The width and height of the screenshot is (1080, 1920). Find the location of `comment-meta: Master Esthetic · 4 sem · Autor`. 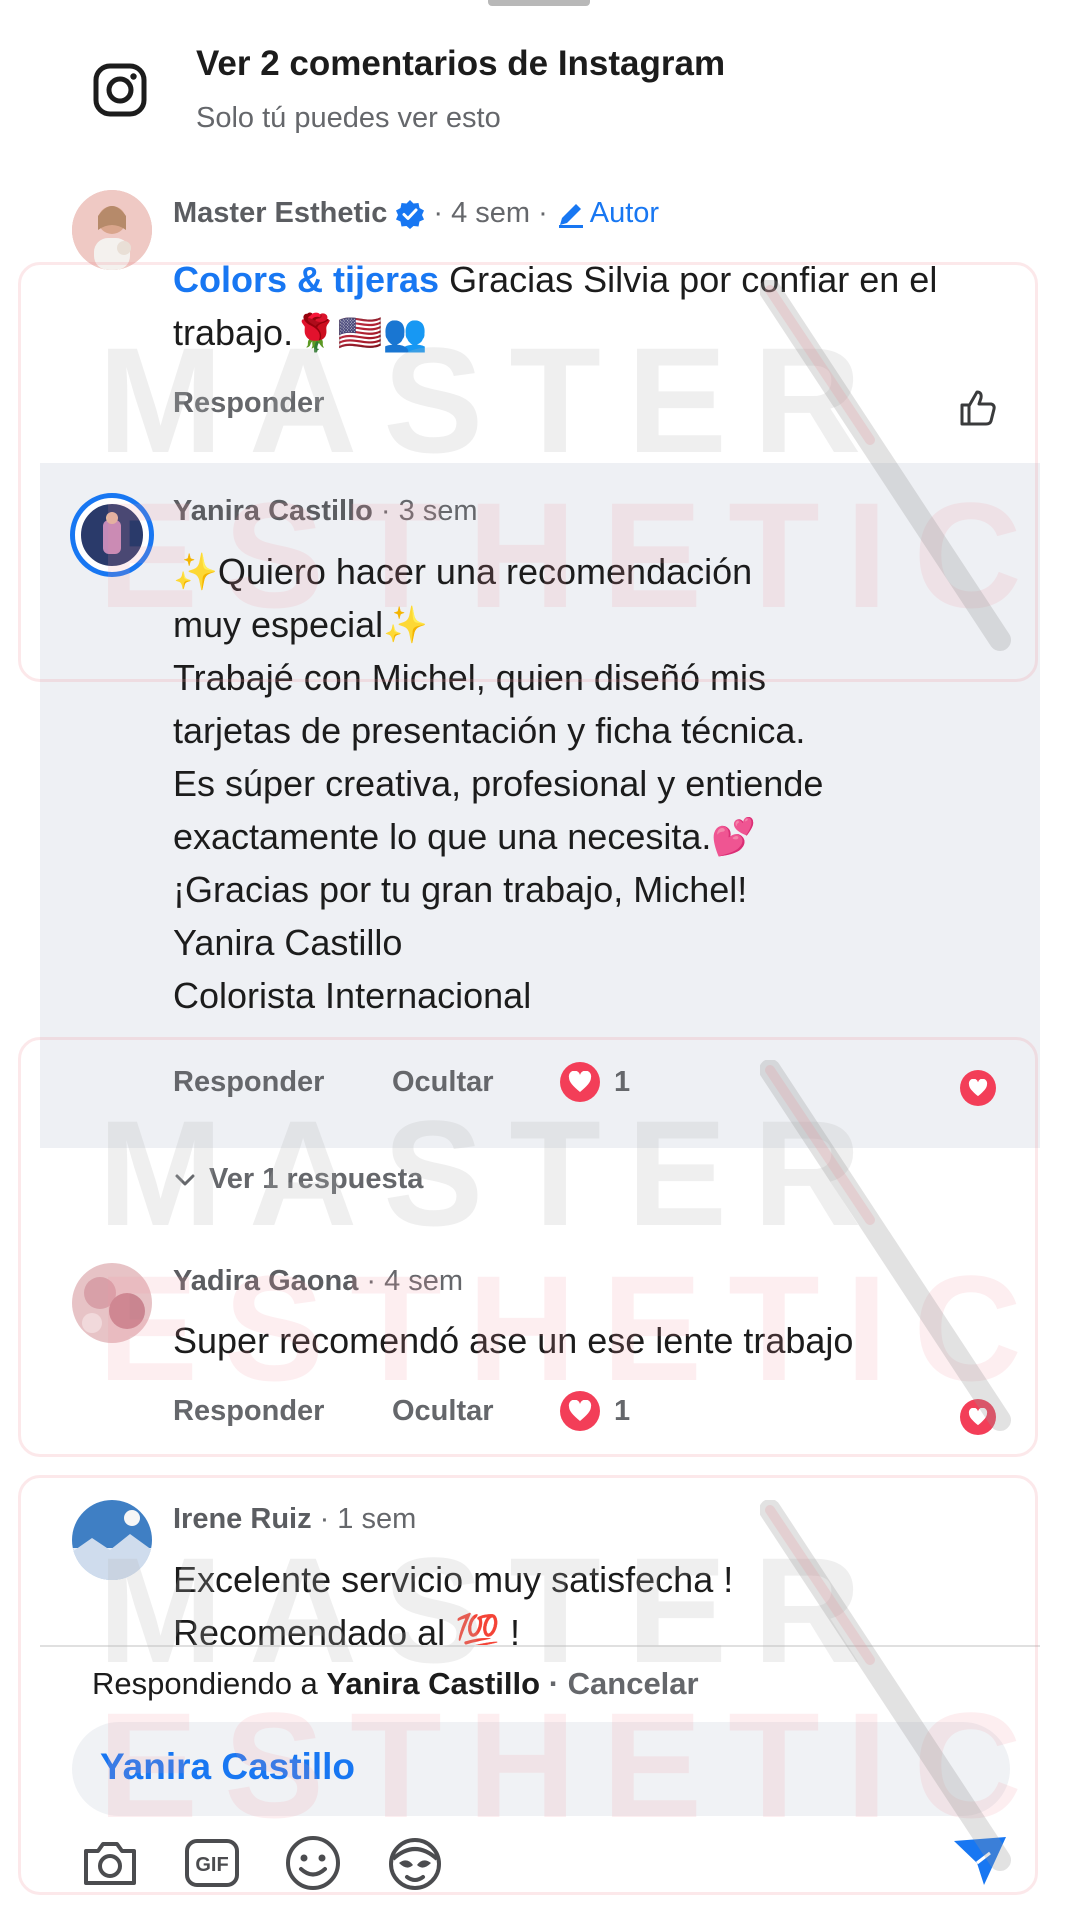

comment-meta: Master Esthetic · 4 sem · Autor is located at coordinates (416, 213).